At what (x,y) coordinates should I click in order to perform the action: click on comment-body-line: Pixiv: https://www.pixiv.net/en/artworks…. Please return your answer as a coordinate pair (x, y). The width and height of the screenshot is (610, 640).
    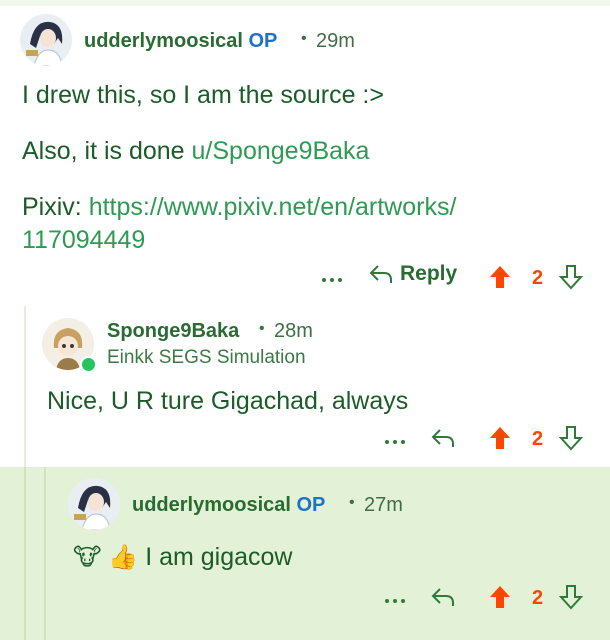
    Looking at the image, I should click on (239, 207).